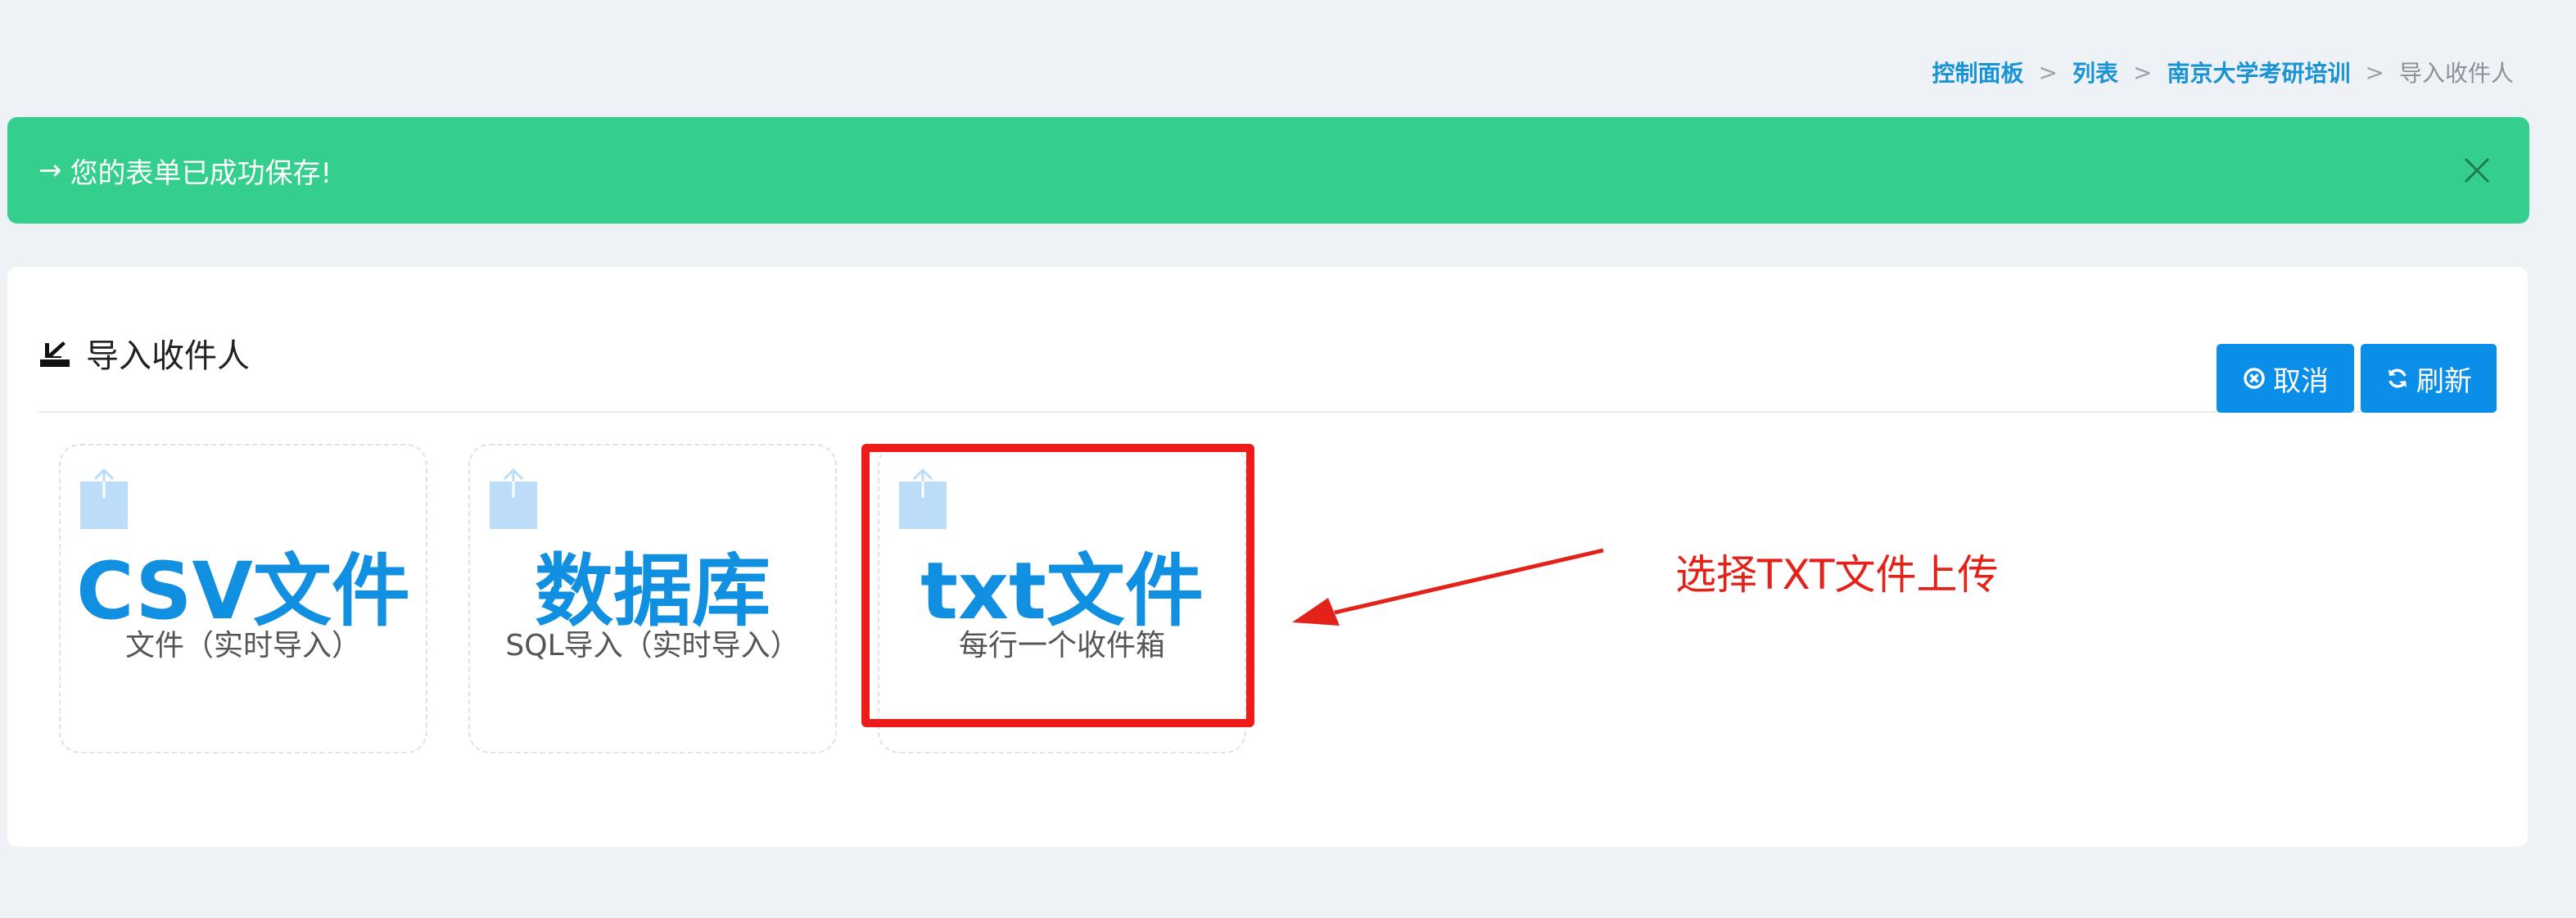 This screenshot has width=2576, height=918. Describe the element at coordinates (1057, 585) in the screenshot. I see `annotation-highlight-box` at that location.